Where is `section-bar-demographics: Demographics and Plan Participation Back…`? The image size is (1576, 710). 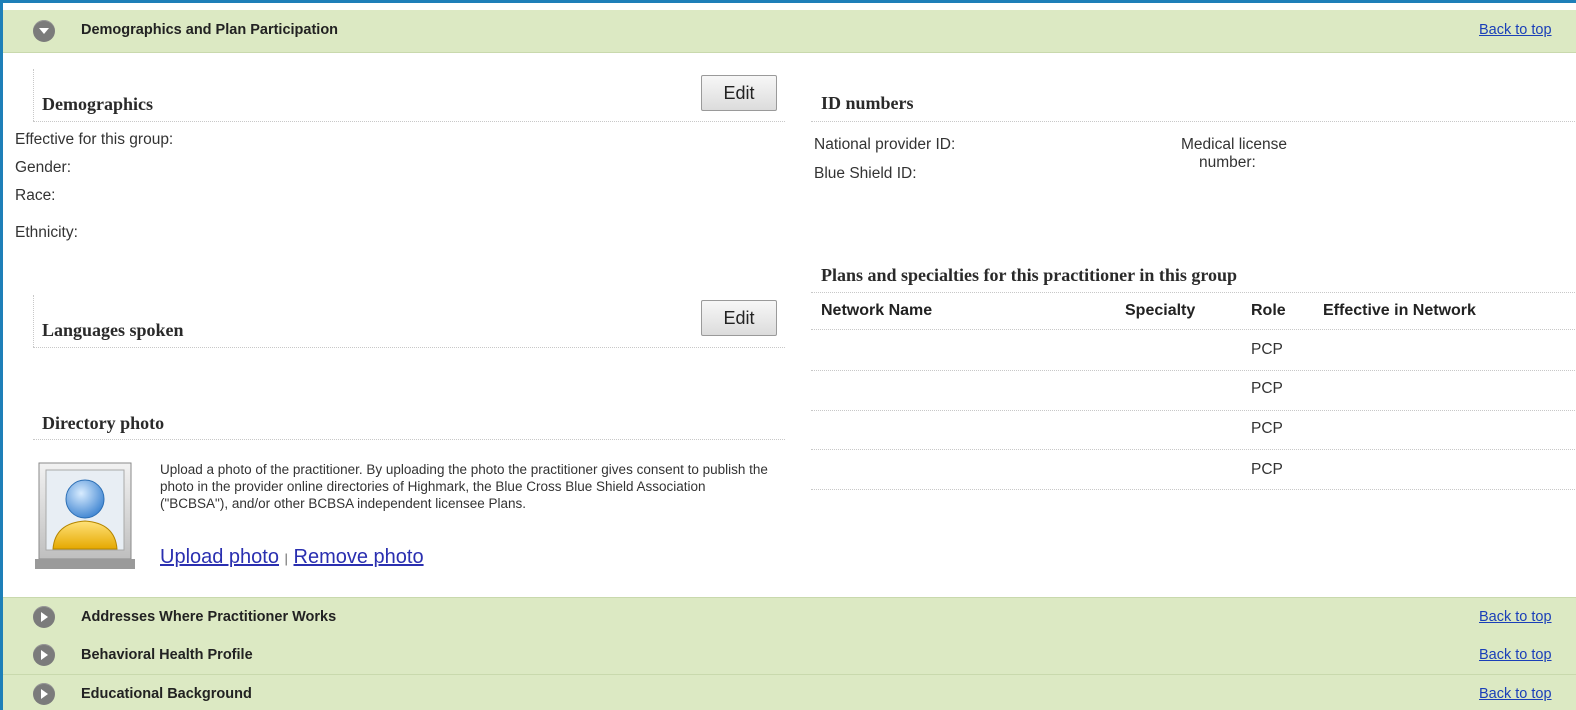
section-bar-demographics: Demographics and Plan Participation Back… is located at coordinates (789, 31).